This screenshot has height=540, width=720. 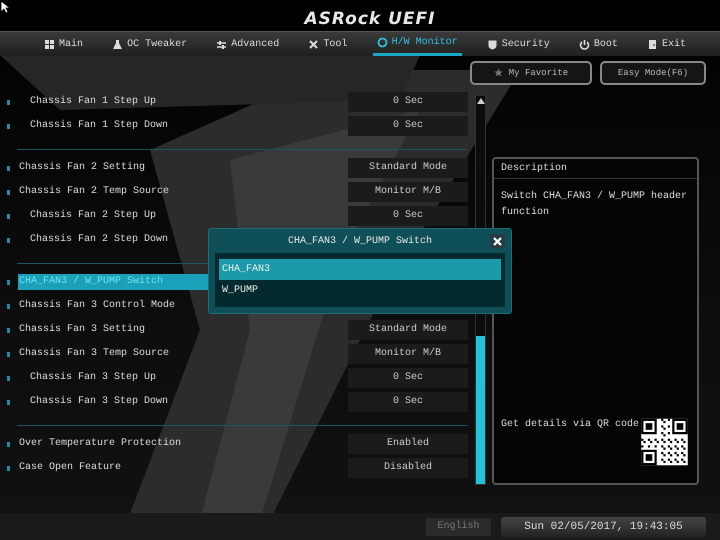 I want to click on setting-label: Chassis Fan 3 Step Down, so click(x=99, y=402).